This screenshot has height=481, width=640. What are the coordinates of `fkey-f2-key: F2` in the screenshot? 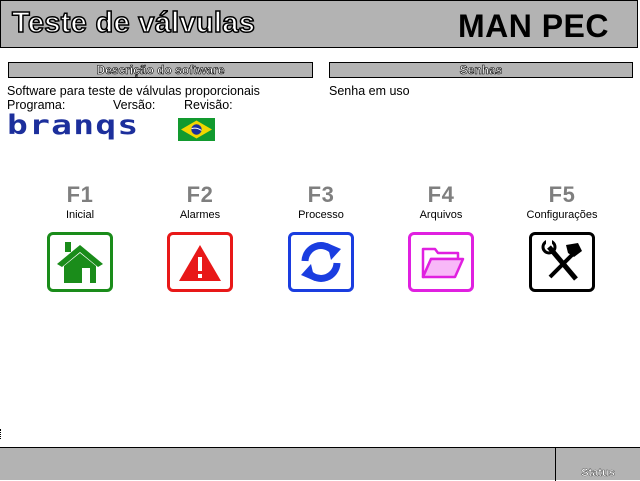 It's located at (200, 194).